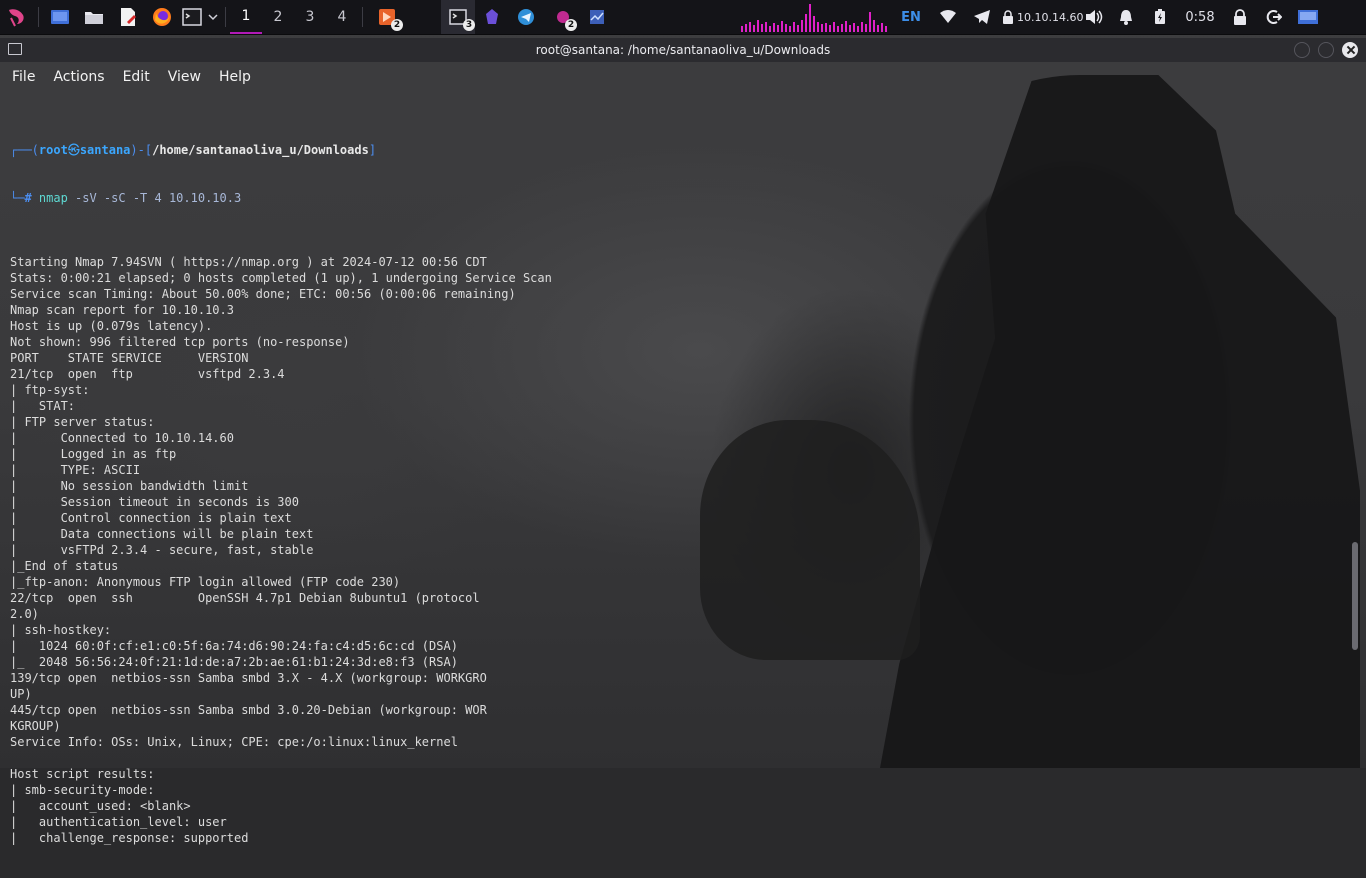 The width and height of the screenshot is (1366, 878). Describe the element at coordinates (192, 17) in the screenshot. I see `terminal-launcher-icon` at that location.